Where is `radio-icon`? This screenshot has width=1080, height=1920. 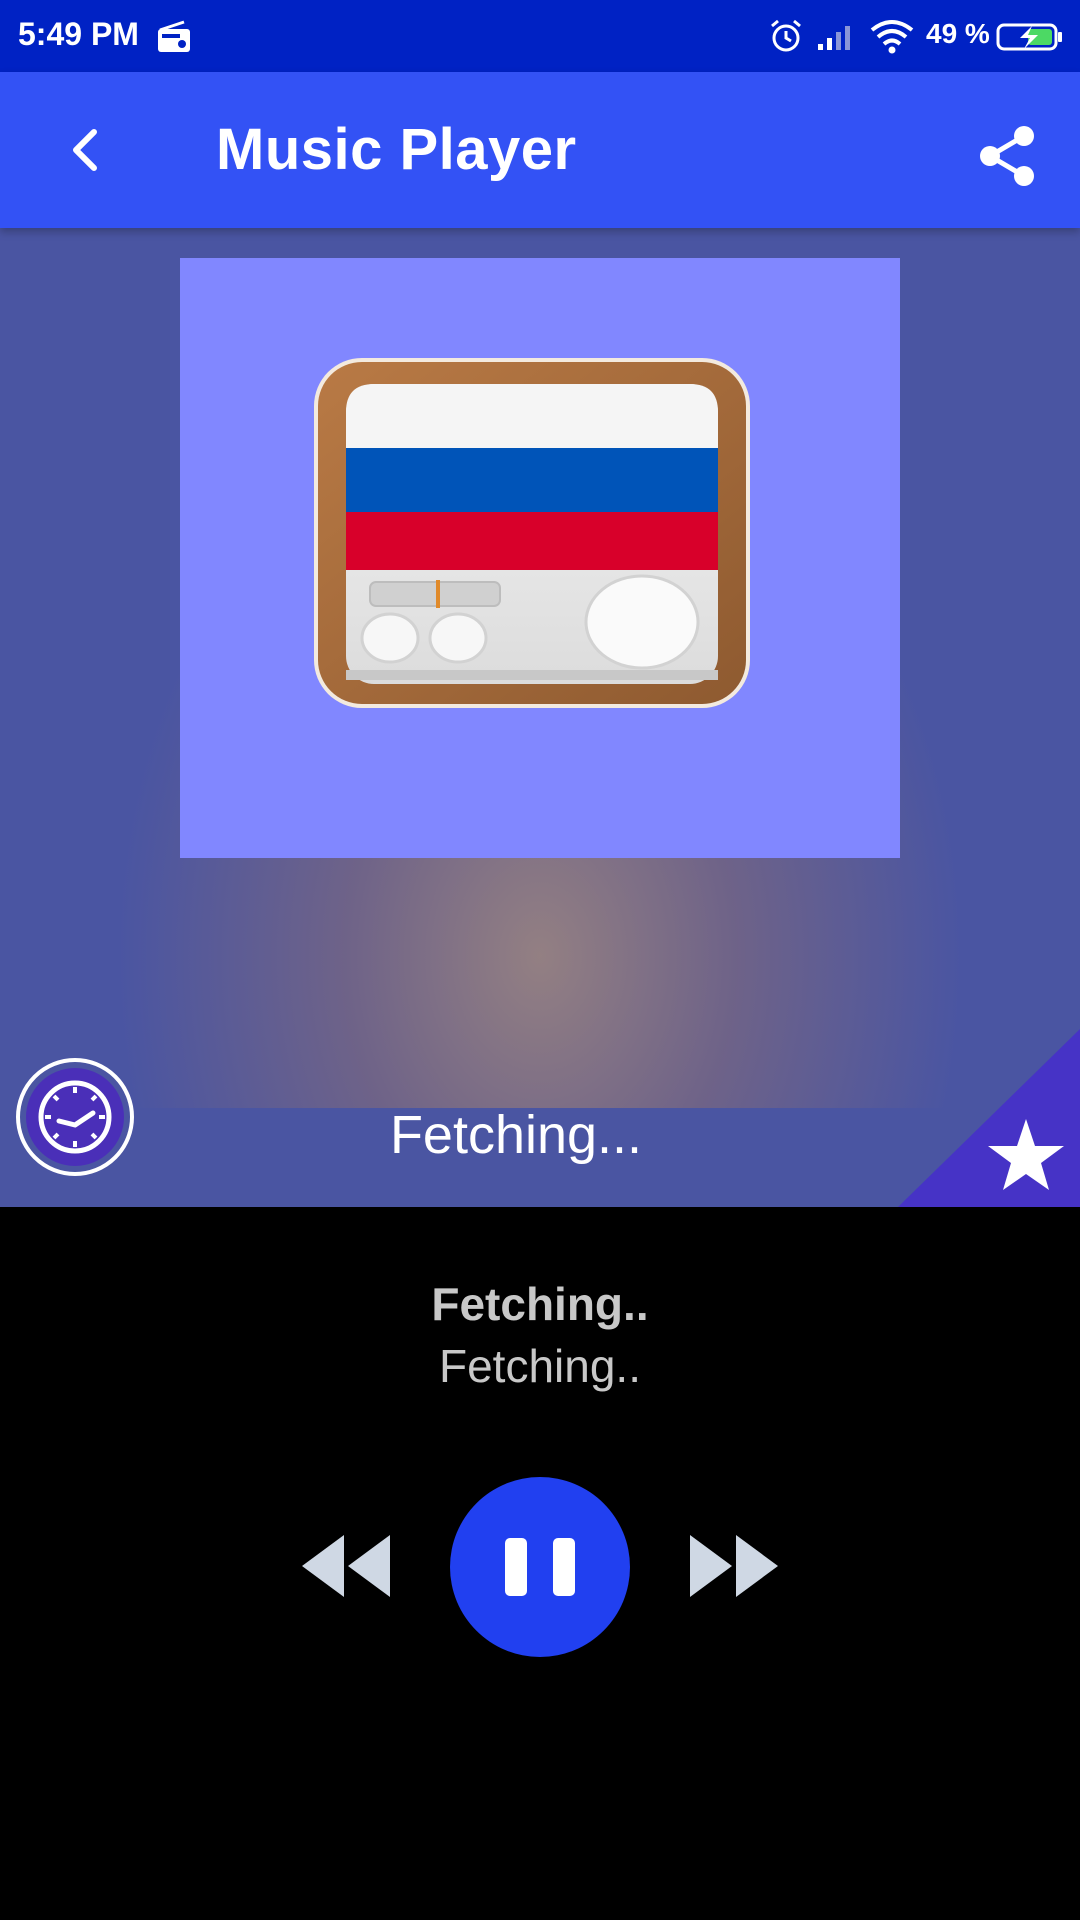 radio-icon is located at coordinates (174, 36).